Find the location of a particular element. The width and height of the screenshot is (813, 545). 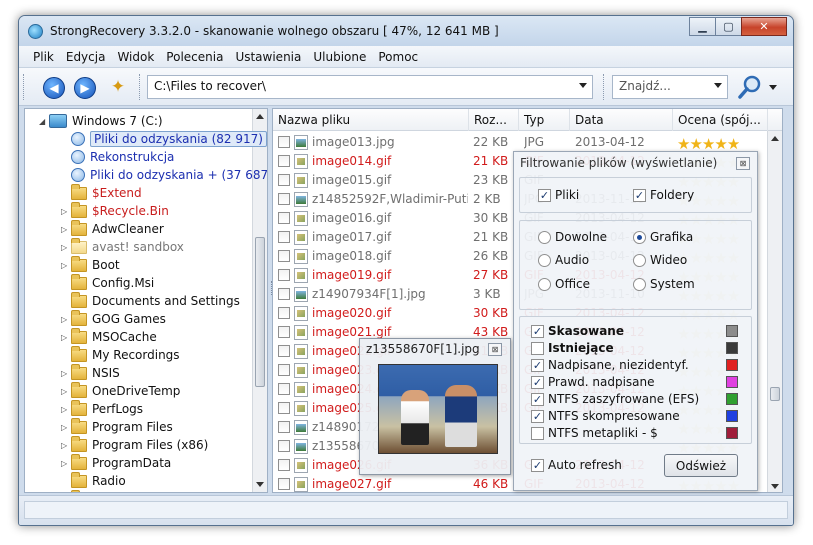

file-row: image013.jpg 22 KB JPG 2013-04-12 ★★★★★ is located at coordinates (520, 143).